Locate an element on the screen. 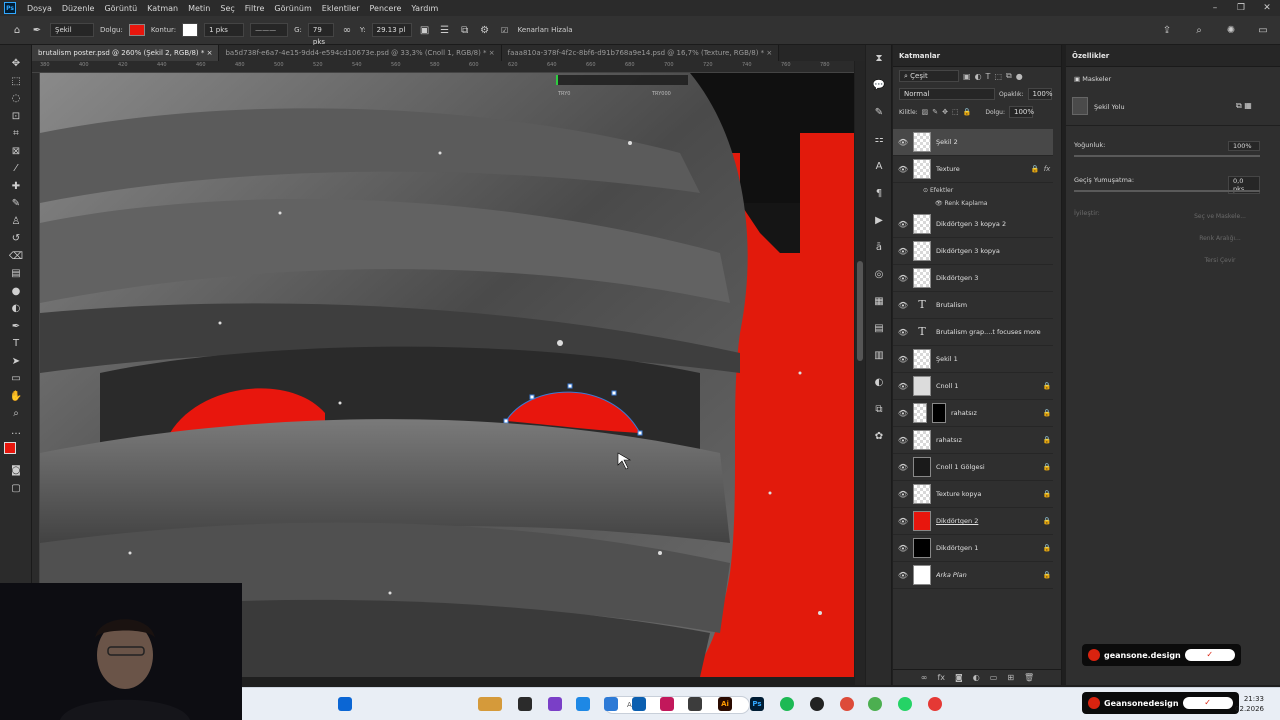  patterns-panel-icon: ▤ is located at coordinates (879, 328).